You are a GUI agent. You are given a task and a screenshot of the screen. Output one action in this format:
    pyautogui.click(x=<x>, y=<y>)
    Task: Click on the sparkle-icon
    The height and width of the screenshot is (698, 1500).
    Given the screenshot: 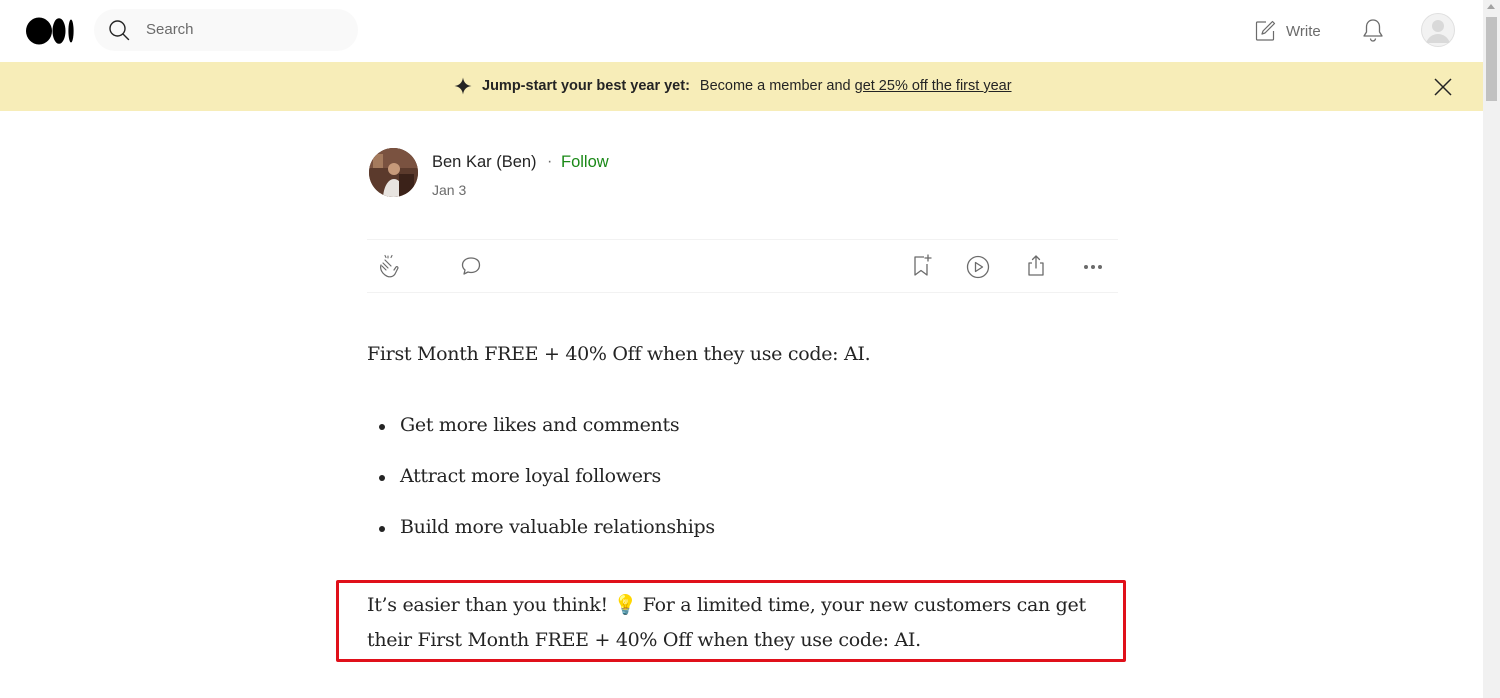 What is the action you would take?
    pyautogui.click(x=463, y=86)
    